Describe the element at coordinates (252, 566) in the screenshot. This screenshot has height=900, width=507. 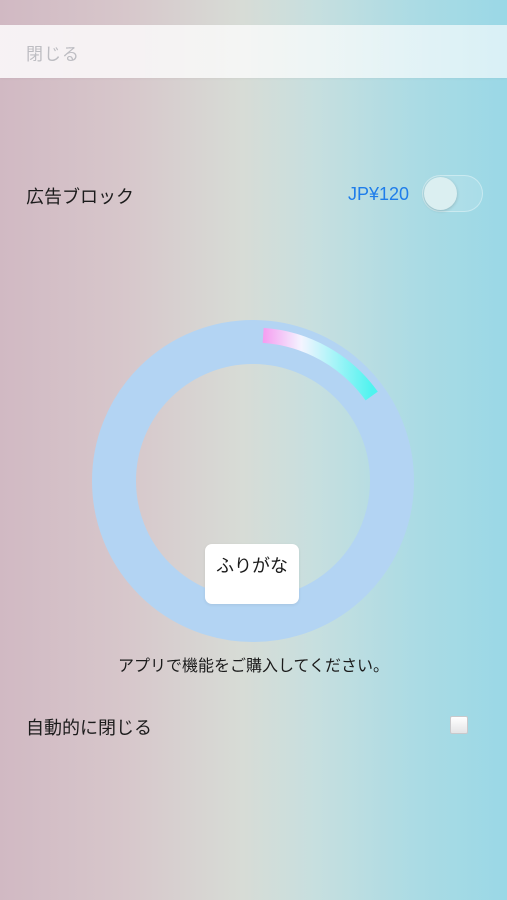
I see `tooltip-text: ふりがな` at that location.